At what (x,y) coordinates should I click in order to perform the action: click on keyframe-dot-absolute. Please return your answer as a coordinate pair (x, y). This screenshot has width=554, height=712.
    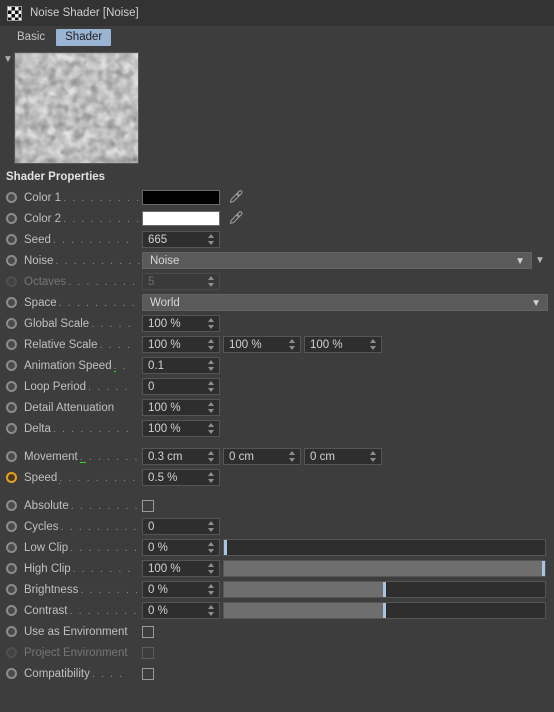
    Looking at the image, I should click on (11, 505).